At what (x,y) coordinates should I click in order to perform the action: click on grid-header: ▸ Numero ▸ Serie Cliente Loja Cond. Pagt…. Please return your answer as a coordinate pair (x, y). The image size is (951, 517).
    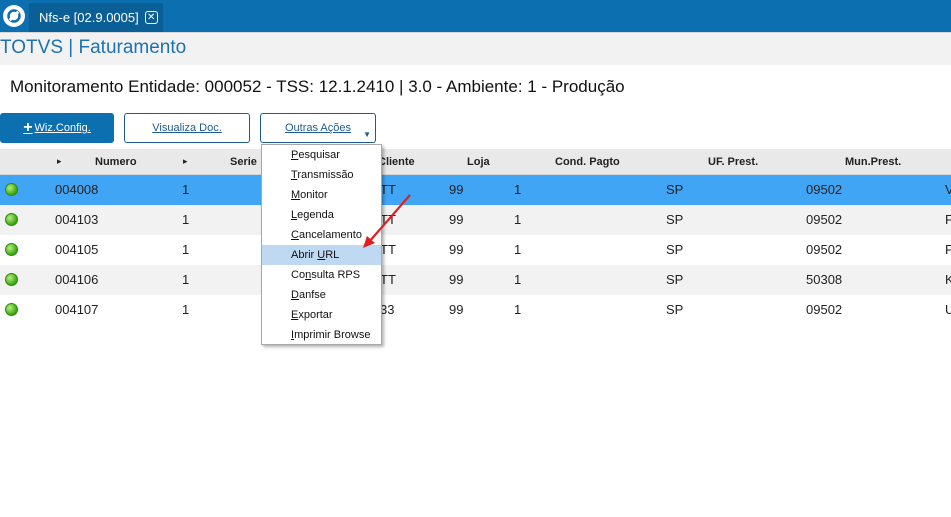
    Looking at the image, I should click on (475, 162).